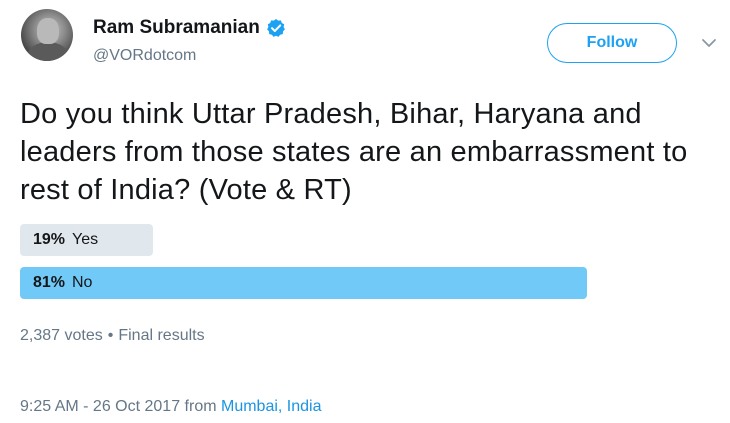 The width and height of the screenshot is (730, 423). I want to click on poll-status: Final results, so click(161, 335).